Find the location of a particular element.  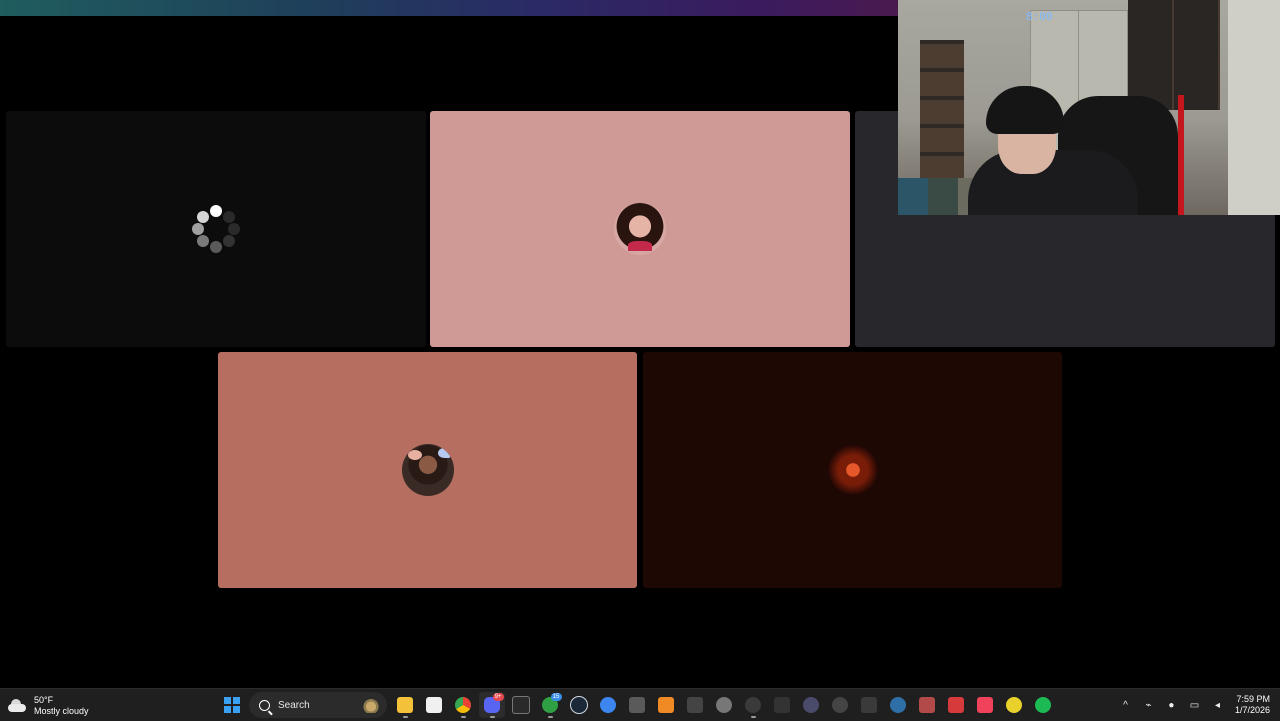

face-icon is located at coordinates (1013, 705).